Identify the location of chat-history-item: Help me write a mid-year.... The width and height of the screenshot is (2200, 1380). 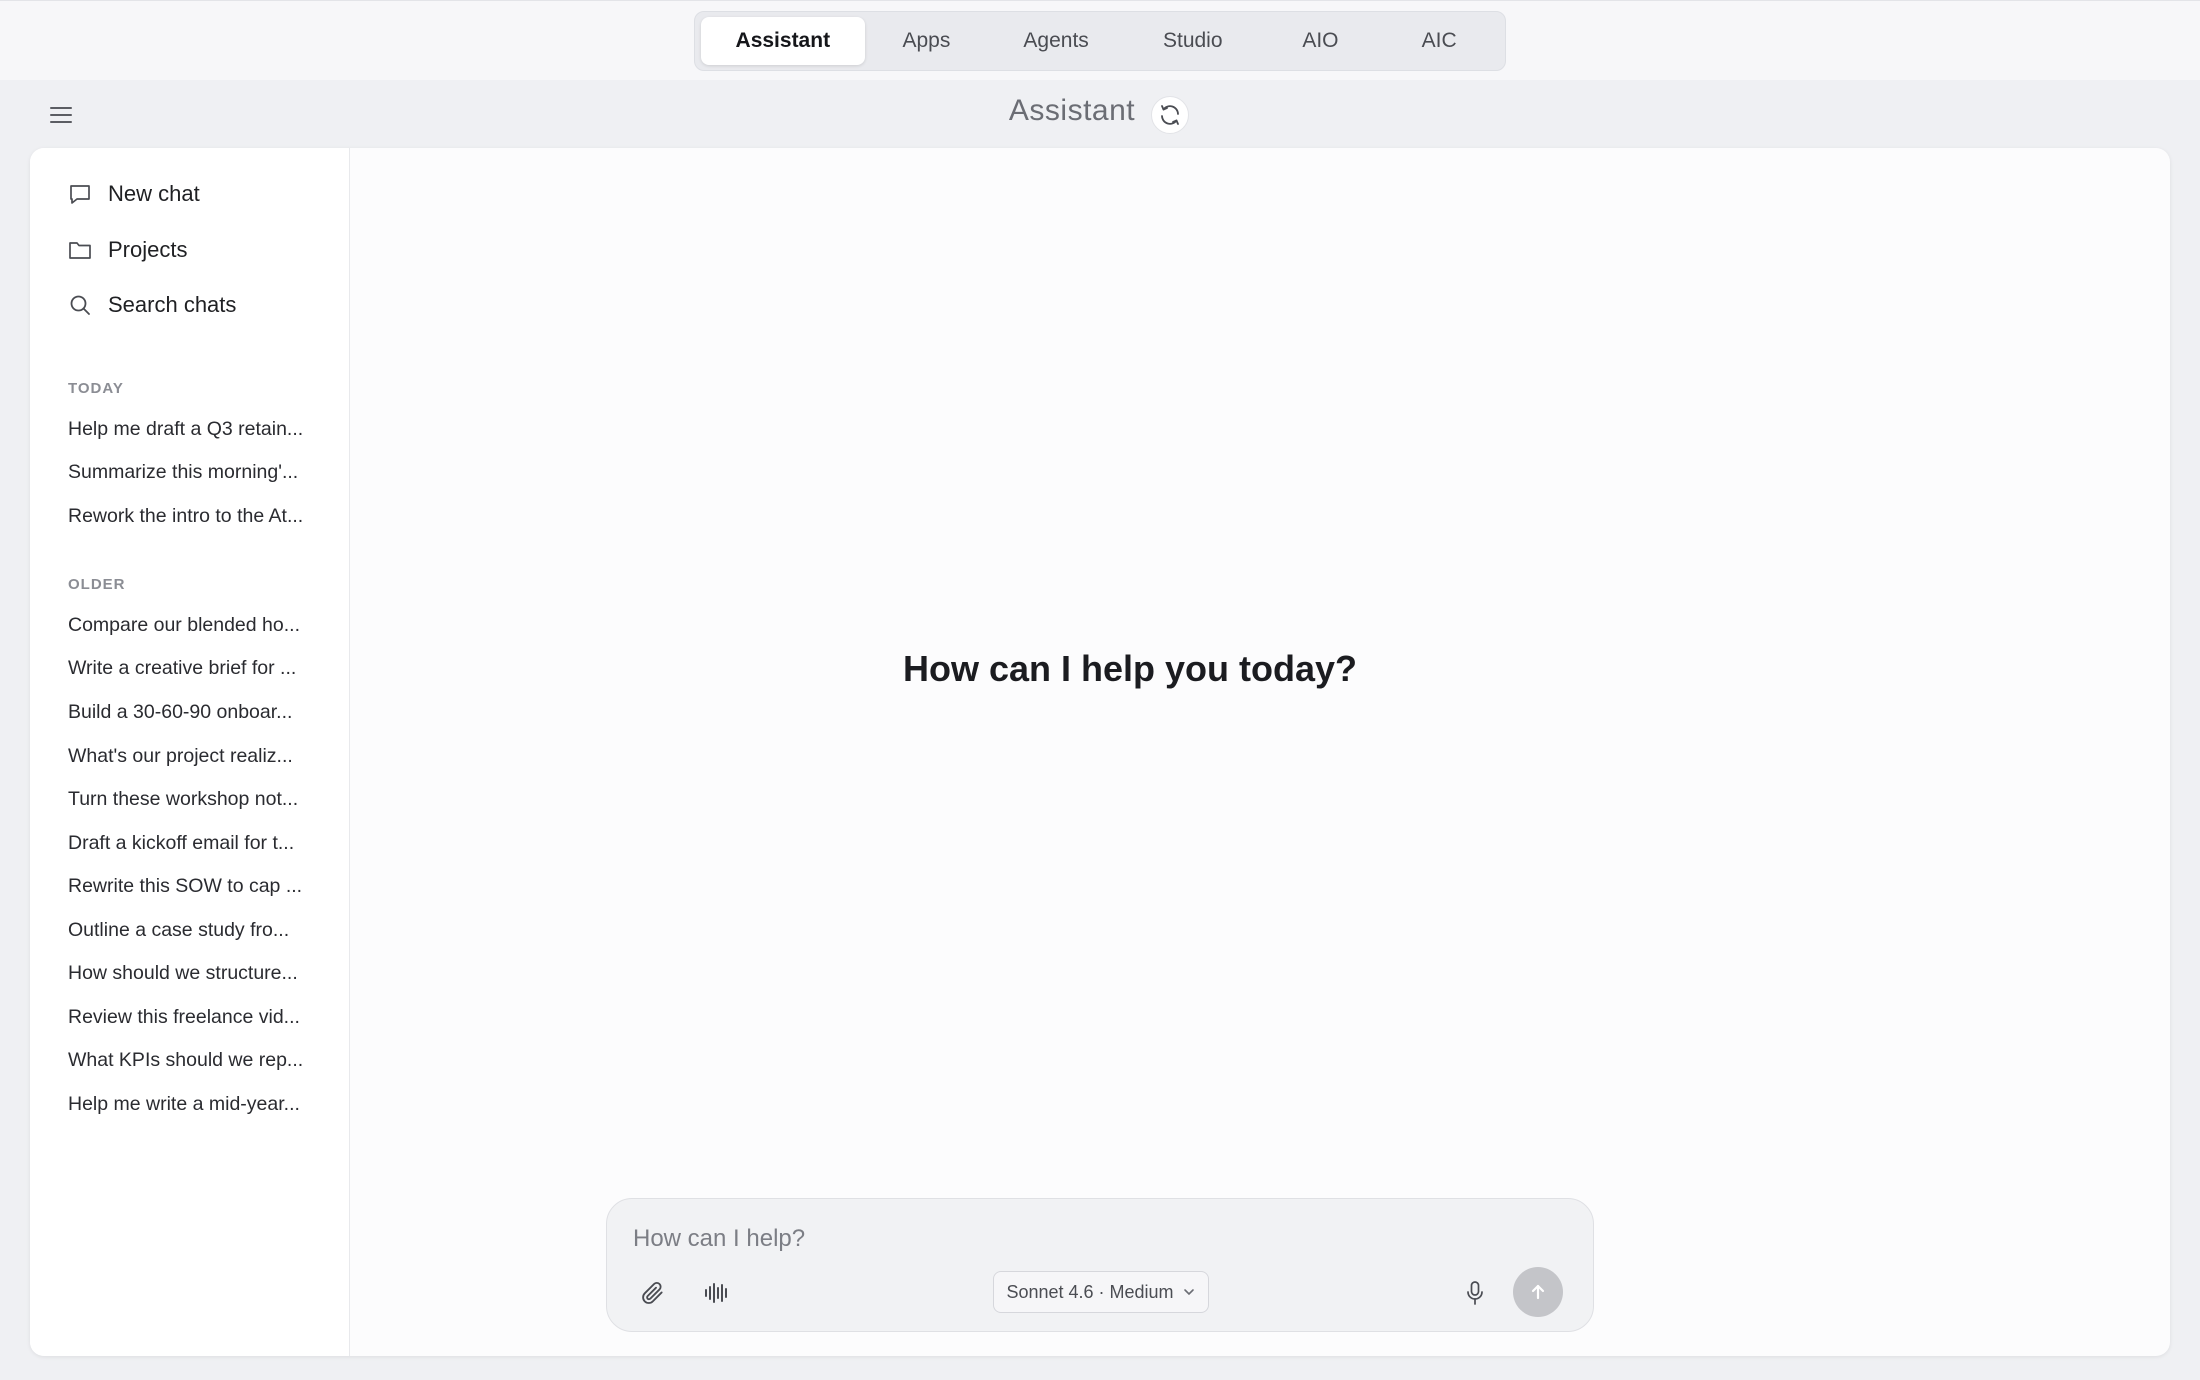
(203, 1104).